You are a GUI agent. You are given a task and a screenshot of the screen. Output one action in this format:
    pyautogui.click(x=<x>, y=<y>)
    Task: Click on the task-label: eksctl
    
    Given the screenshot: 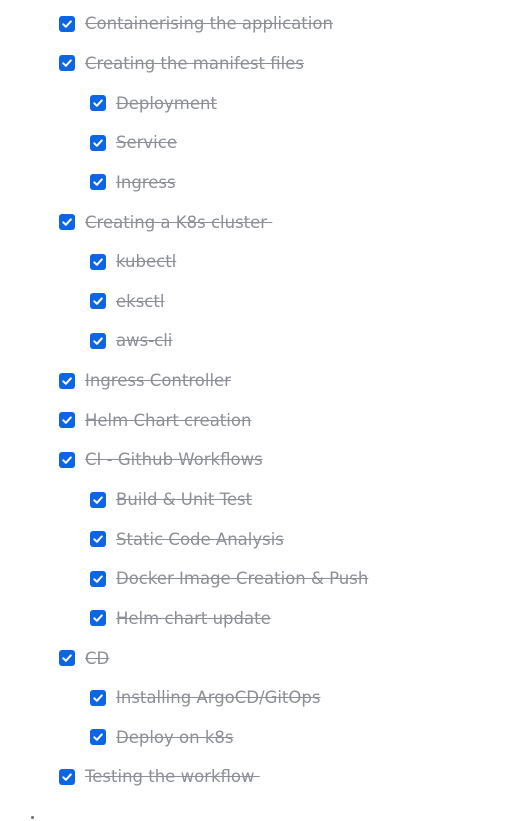 What is the action you would take?
    pyautogui.click(x=140, y=301)
    